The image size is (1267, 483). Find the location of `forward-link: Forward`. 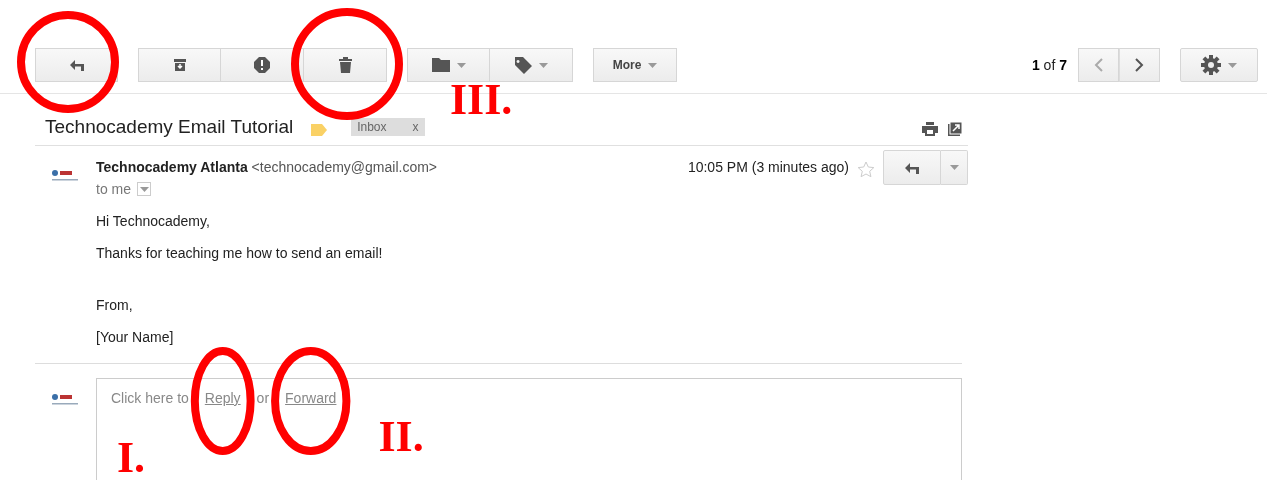

forward-link: Forward is located at coordinates (311, 398).